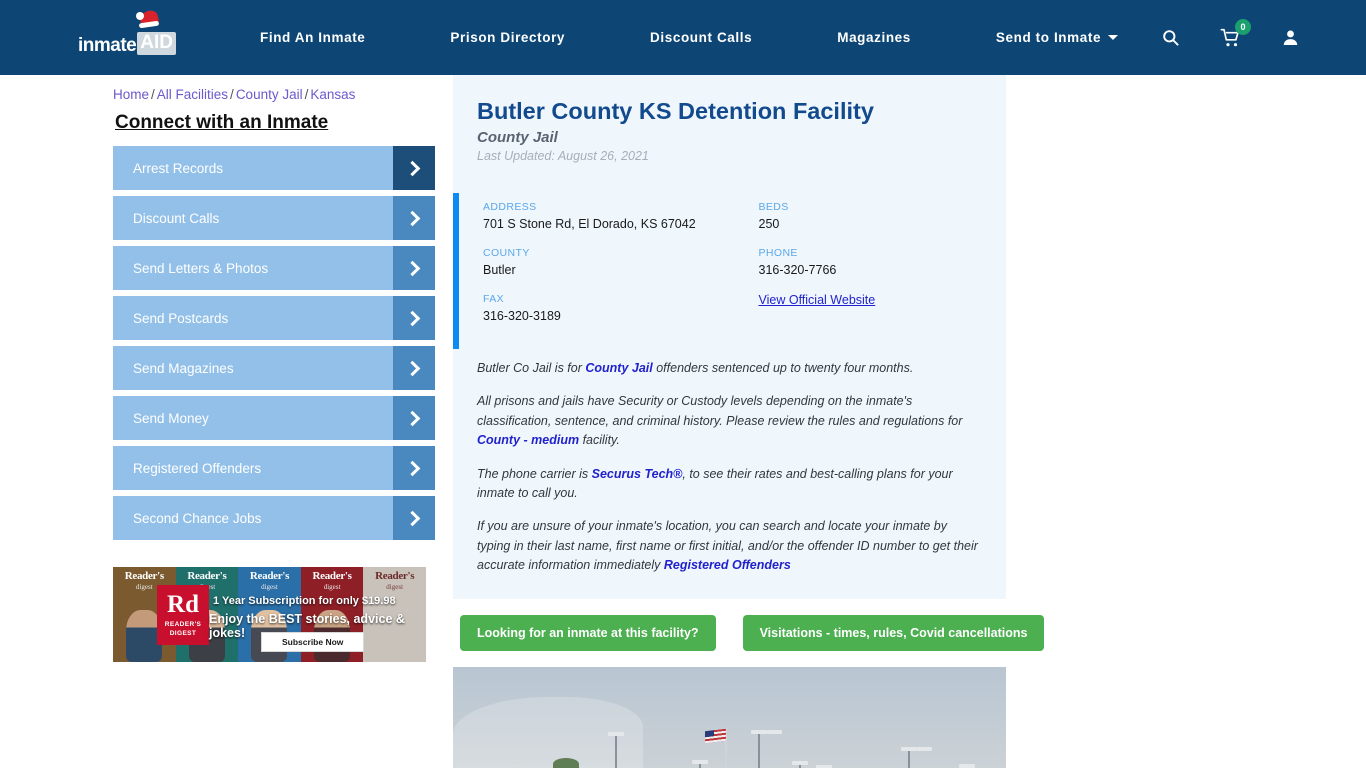 The image size is (1366, 768). What do you see at coordinates (715, 736) in the screenshot?
I see `us-flag-icon` at bounding box center [715, 736].